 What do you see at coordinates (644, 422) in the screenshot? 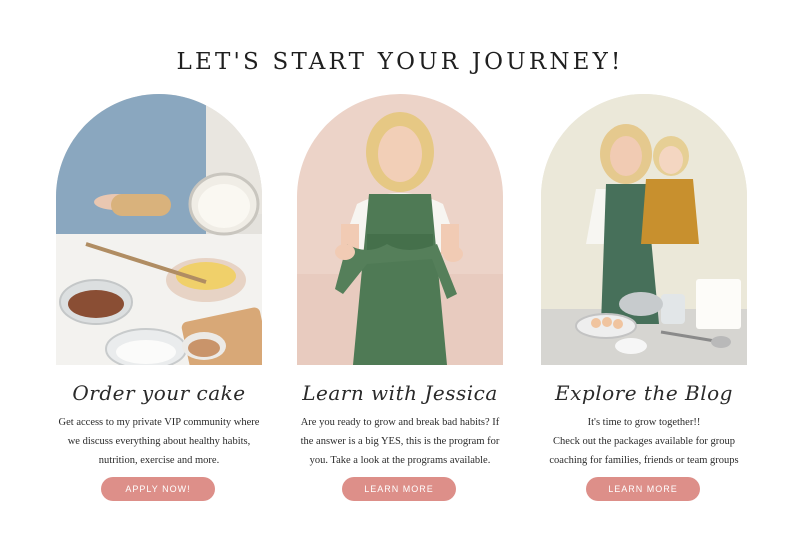
I see `description-line: It's time to grow together!!` at bounding box center [644, 422].